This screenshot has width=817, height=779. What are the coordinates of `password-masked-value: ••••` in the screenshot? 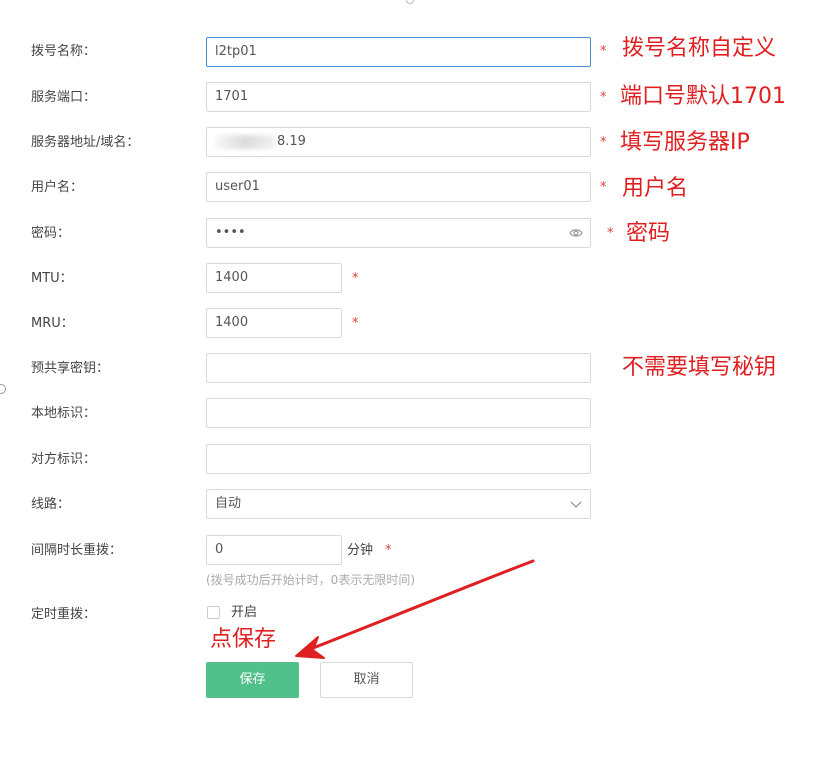 It's located at (230, 232).